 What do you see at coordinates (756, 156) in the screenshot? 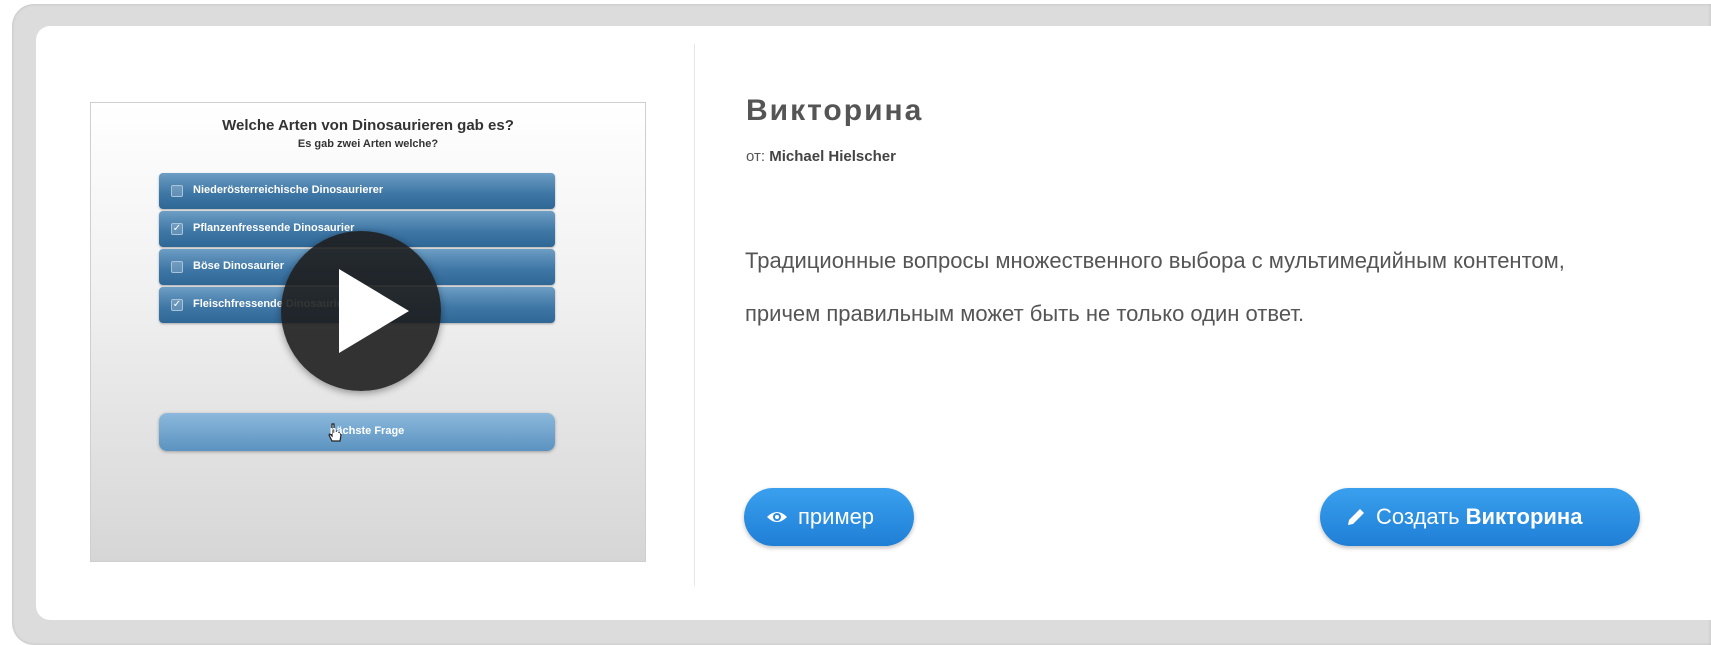
I see `author-prefix: от:` at bounding box center [756, 156].